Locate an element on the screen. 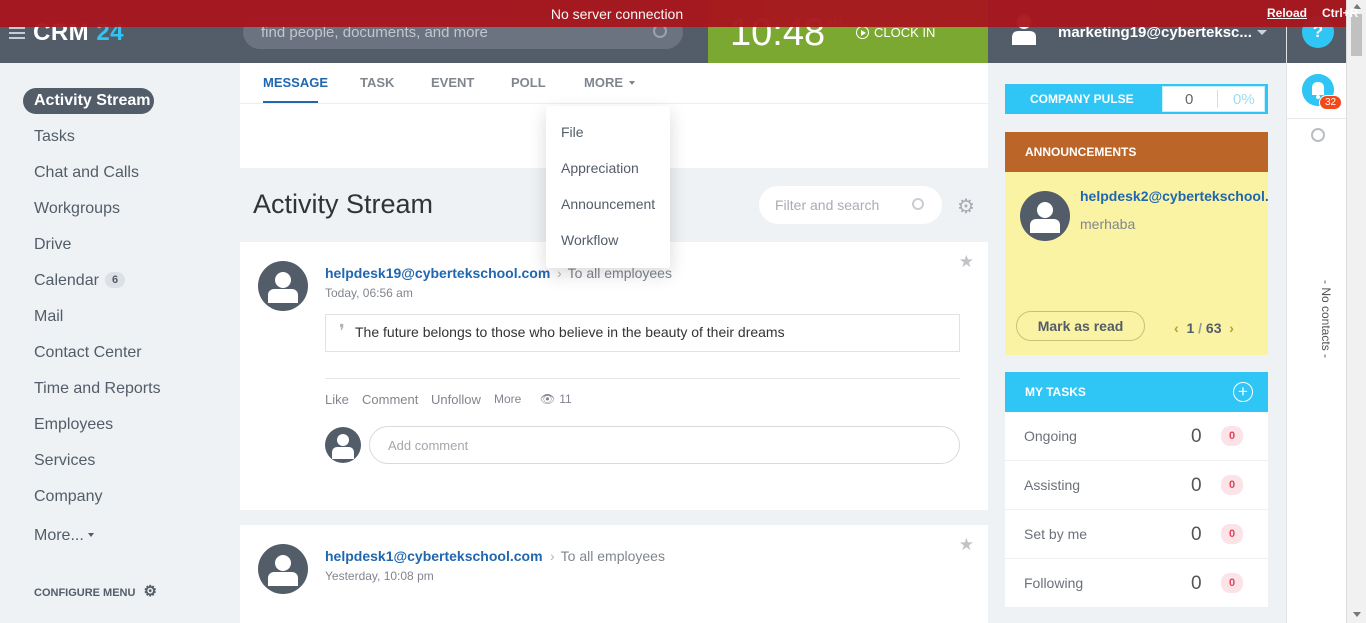 Image resolution: width=1366 pixels, height=623 pixels. comment-input: Add comment is located at coordinates (664, 445).